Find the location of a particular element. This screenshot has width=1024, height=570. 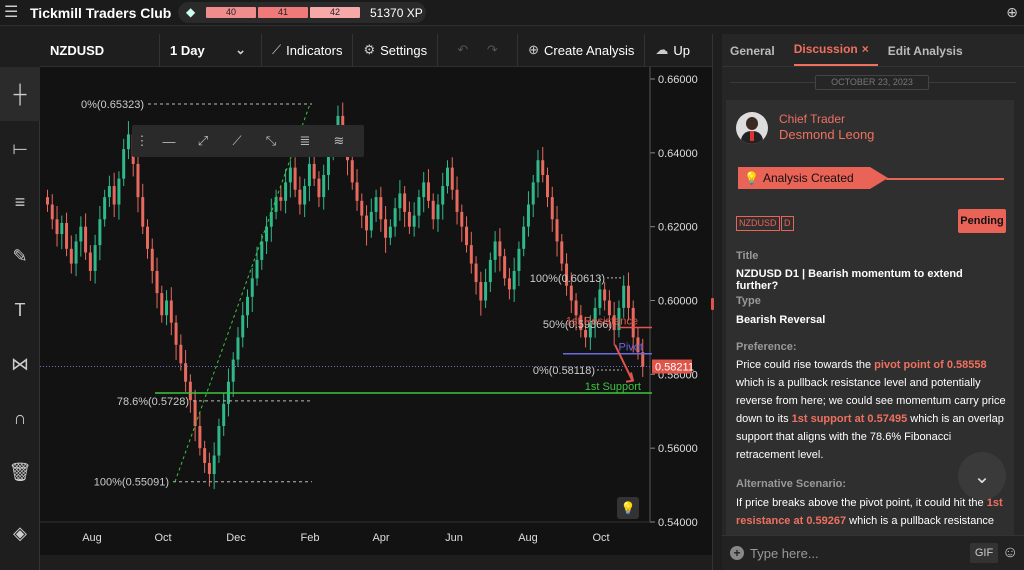

lightbulb-icon: 💡 is located at coordinates (628, 508).